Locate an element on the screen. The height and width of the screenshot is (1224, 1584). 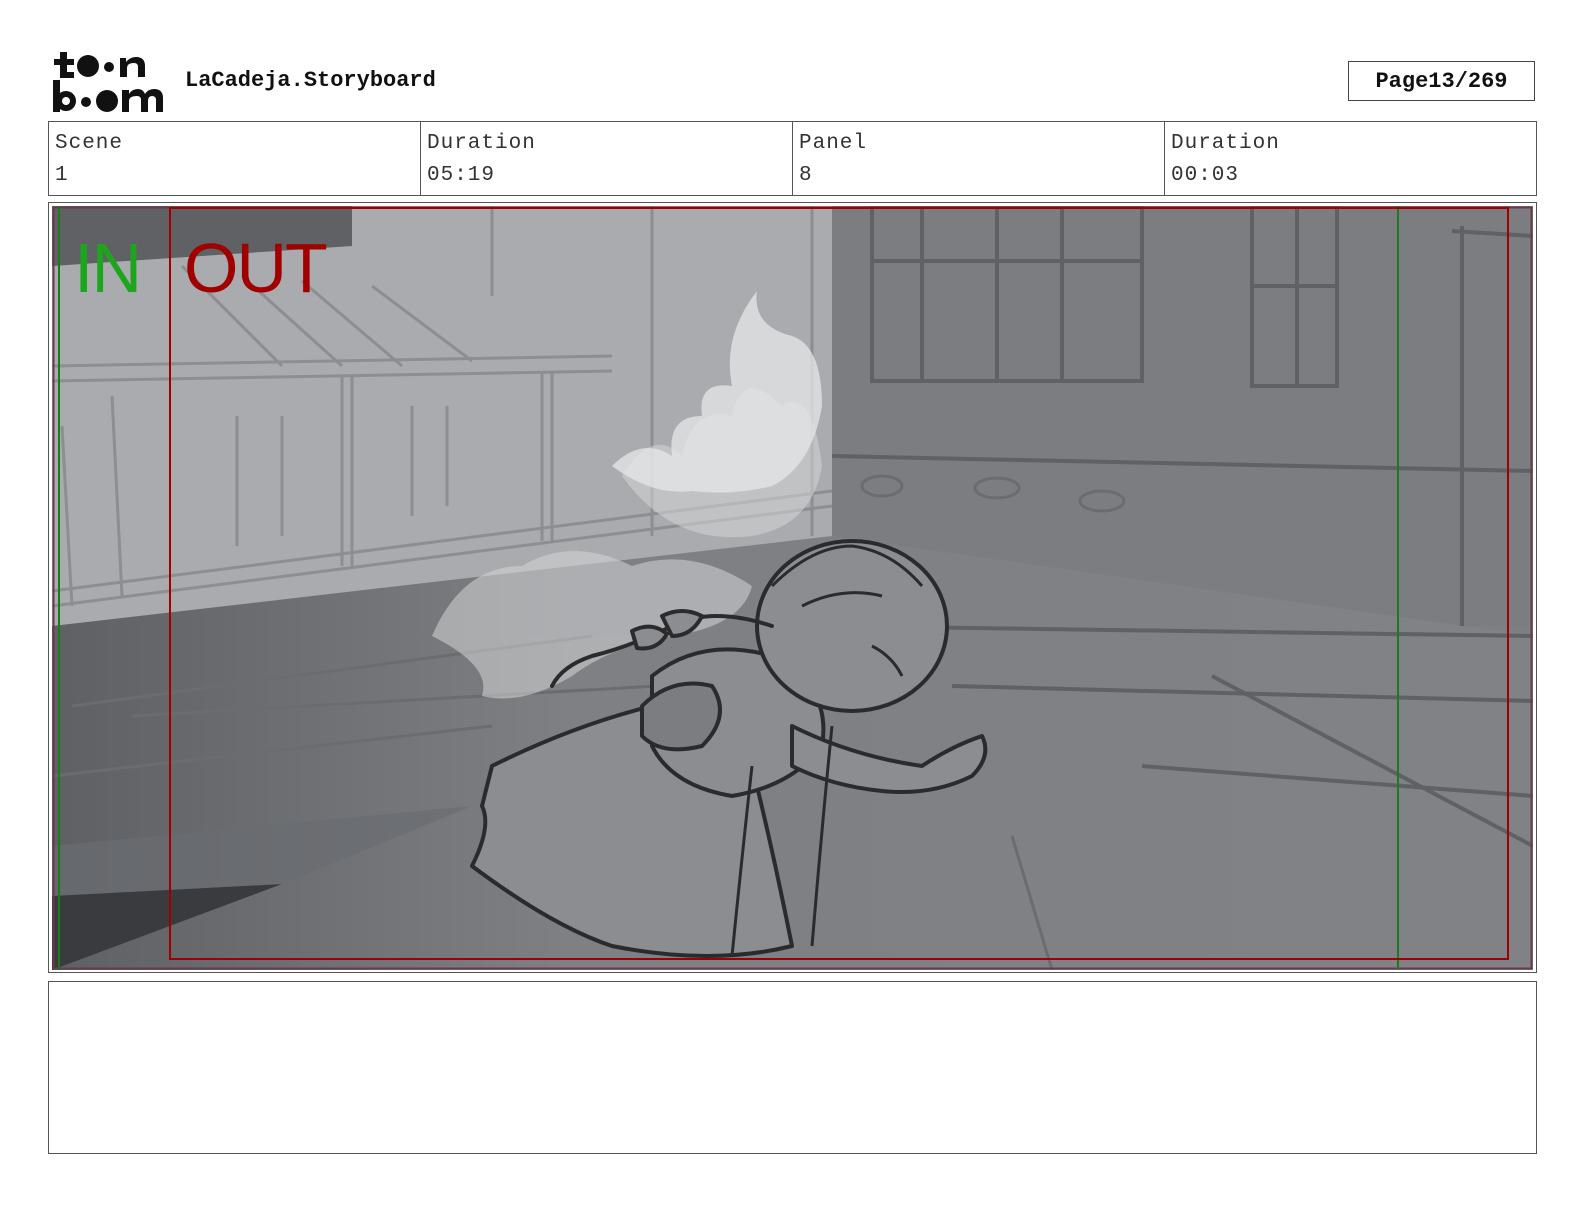
in-label: IN is located at coordinates (108, 268).